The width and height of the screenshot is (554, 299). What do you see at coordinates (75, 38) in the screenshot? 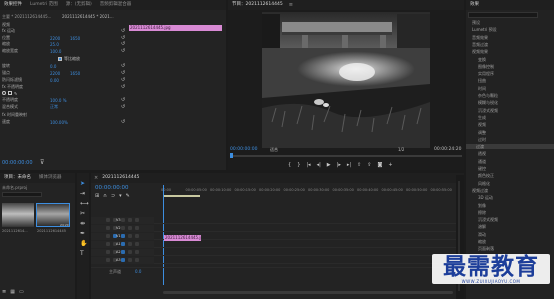
I see `position-y-value: 1650` at bounding box center [75, 38].